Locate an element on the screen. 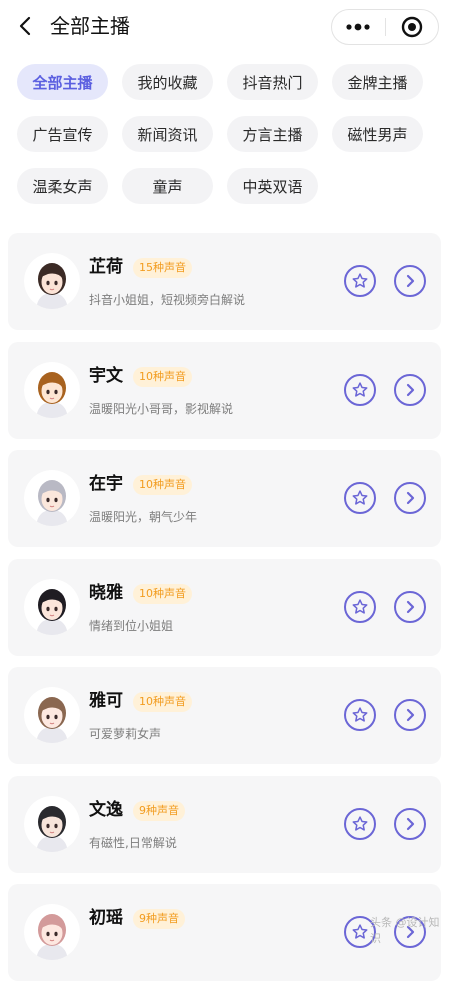 The height and width of the screenshot is (981, 450). filter-chip-label: 新闻资讯 is located at coordinates (167, 134).